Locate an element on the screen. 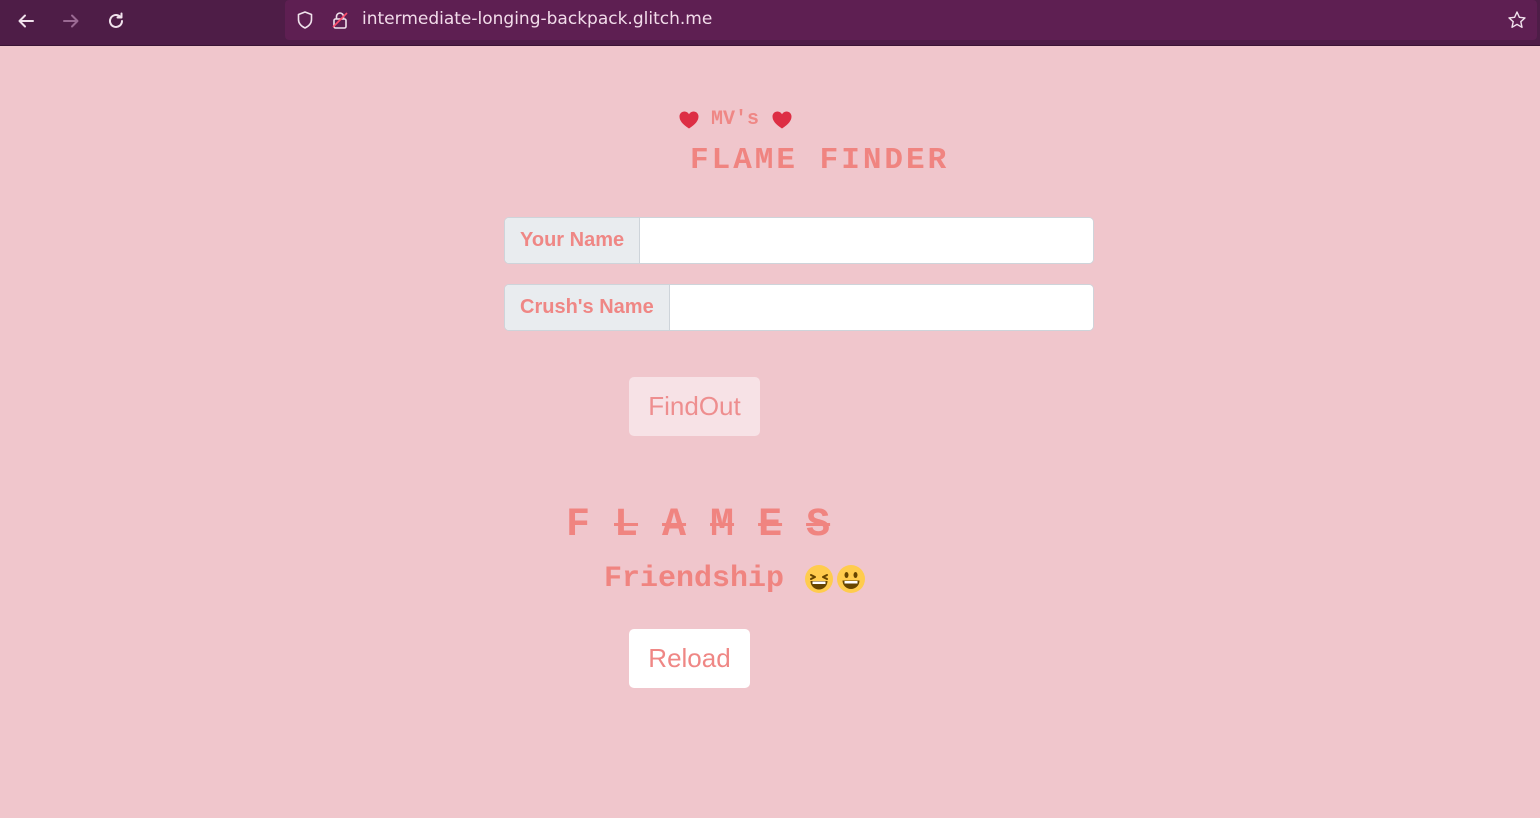  grinning-squinting-face-icon is located at coordinates (819, 579).